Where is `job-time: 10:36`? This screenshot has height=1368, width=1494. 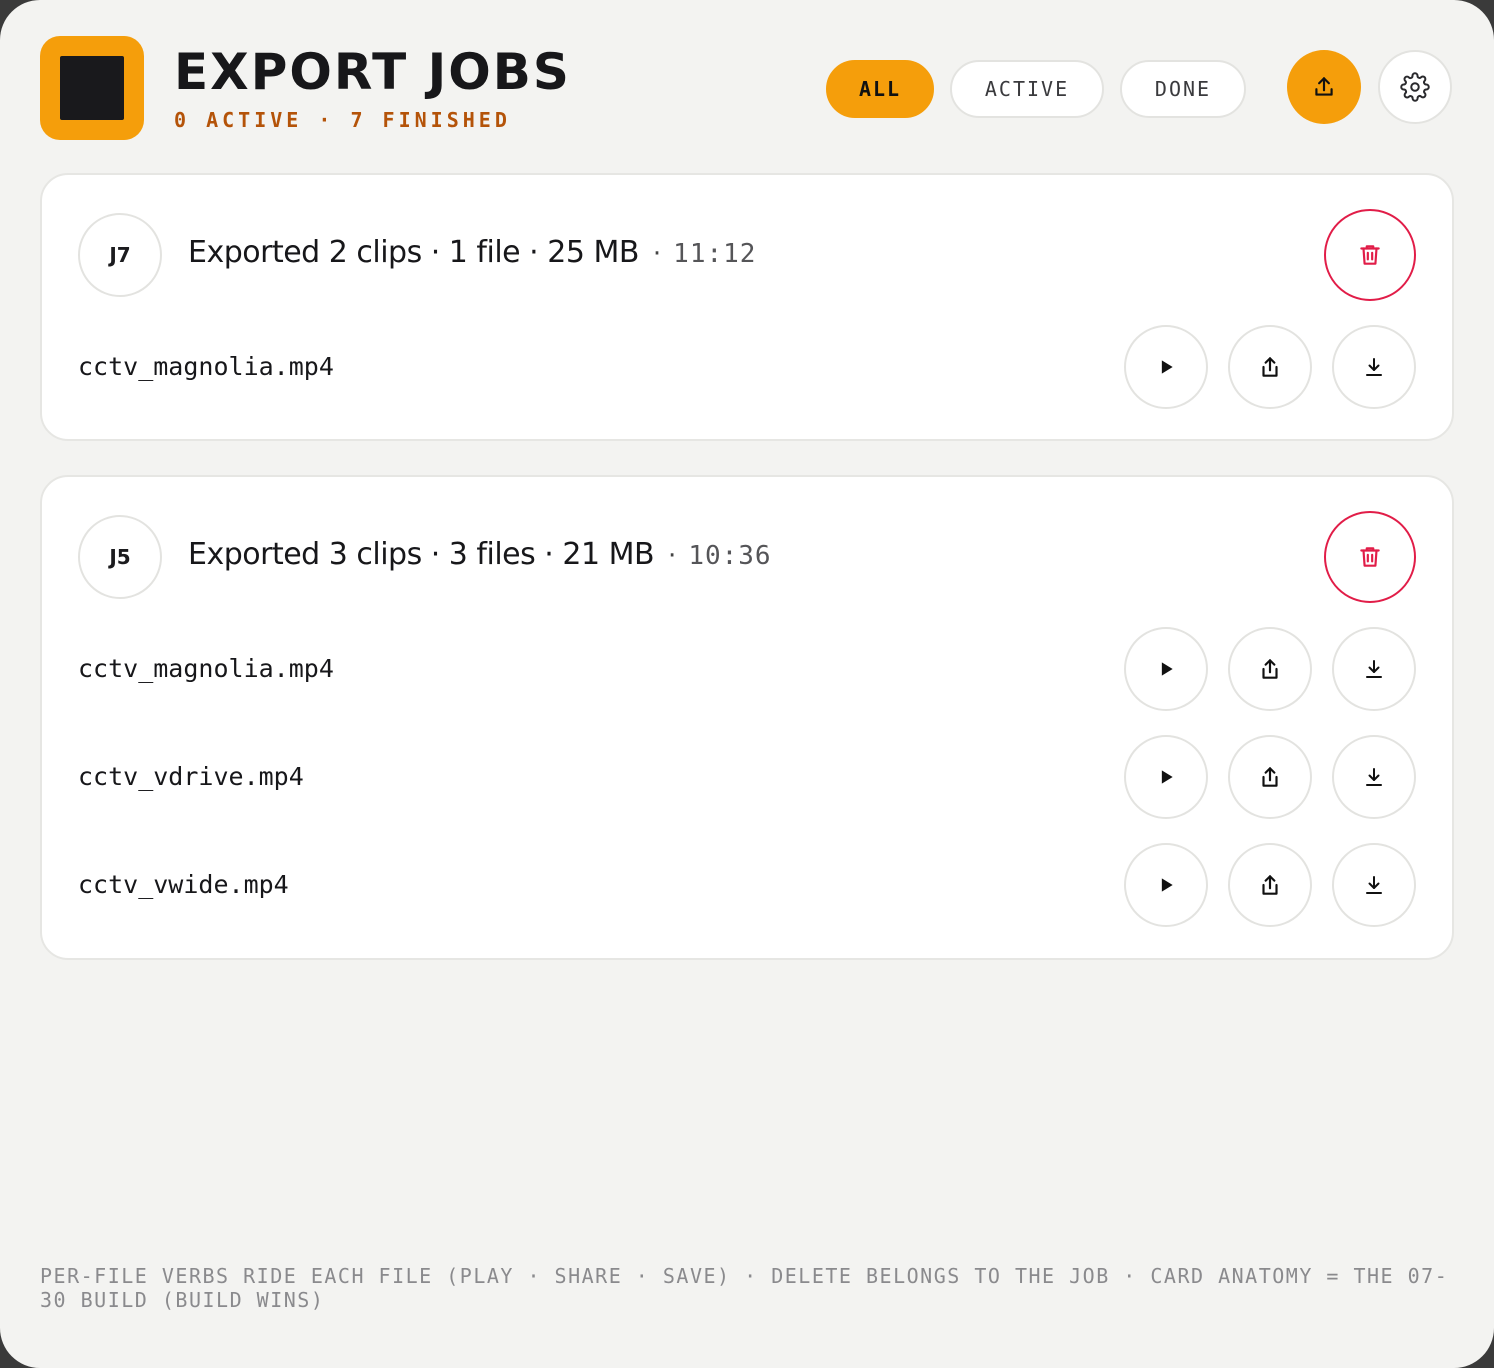 job-time: 10:36 is located at coordinates (730, 556).